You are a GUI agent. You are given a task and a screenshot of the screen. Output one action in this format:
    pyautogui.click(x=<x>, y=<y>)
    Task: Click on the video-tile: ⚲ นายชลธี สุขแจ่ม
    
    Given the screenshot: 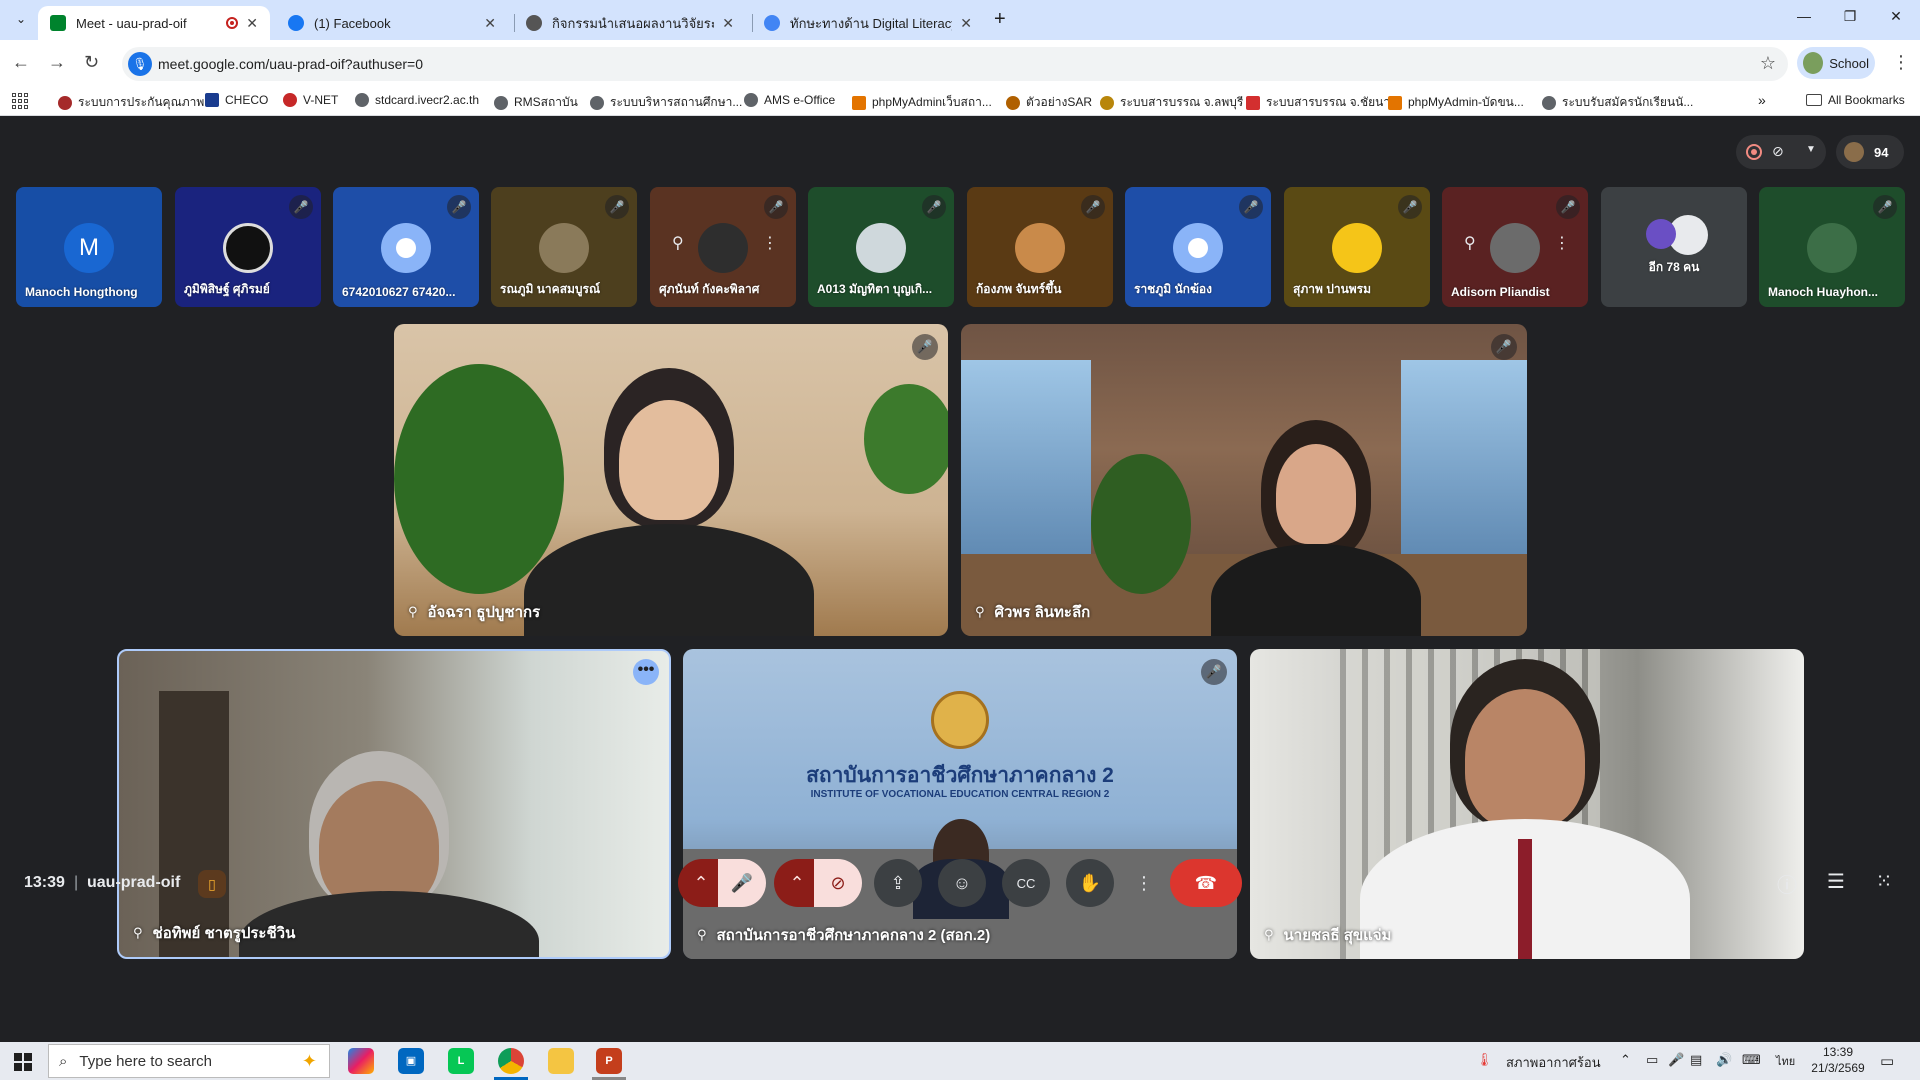 What is the action you would take?
    pyautogui.click(x=1527, y=804)
    